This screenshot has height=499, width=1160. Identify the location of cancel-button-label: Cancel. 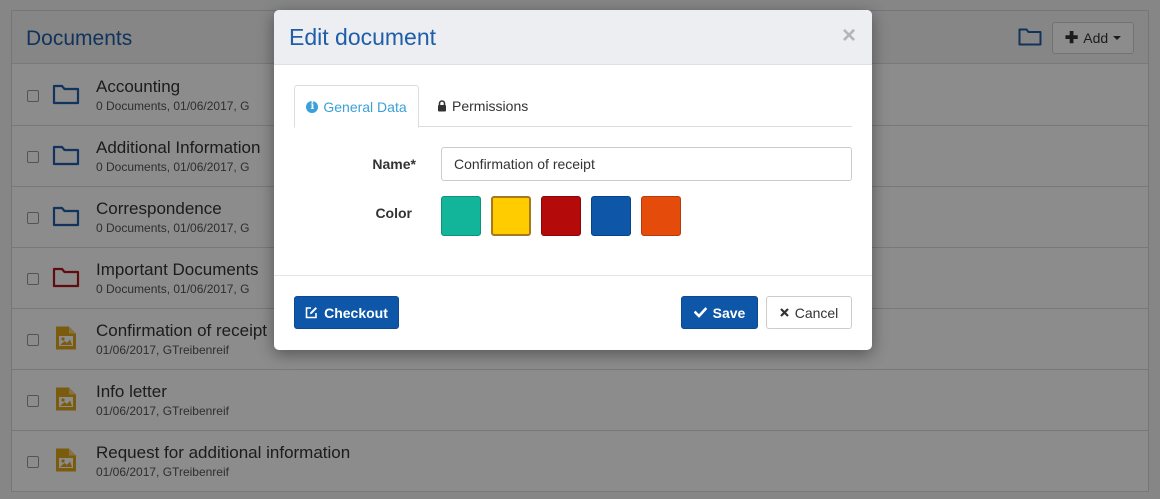
(816, 312).